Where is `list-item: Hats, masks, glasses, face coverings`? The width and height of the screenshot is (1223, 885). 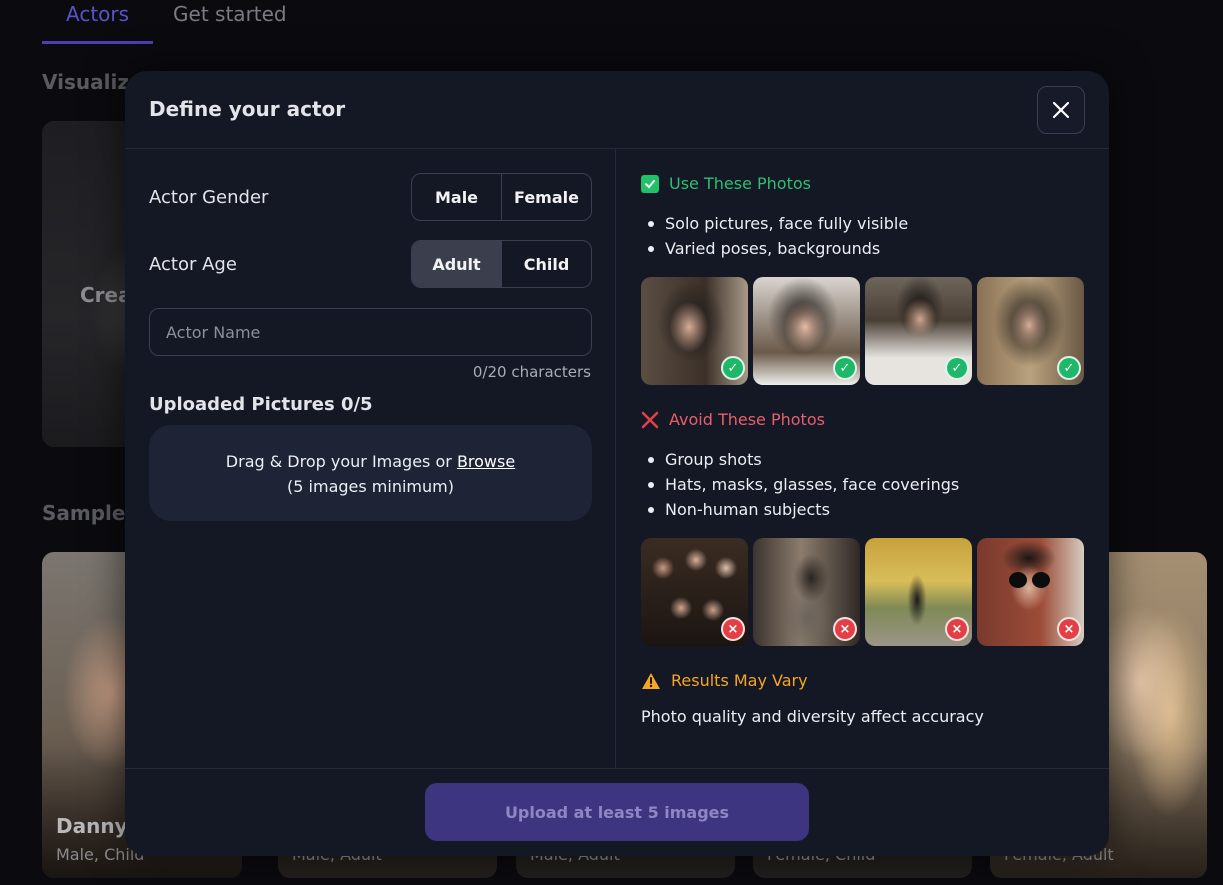 list-item: Hats, masks, glasses, face coverings is located at coordinates (803, 484).